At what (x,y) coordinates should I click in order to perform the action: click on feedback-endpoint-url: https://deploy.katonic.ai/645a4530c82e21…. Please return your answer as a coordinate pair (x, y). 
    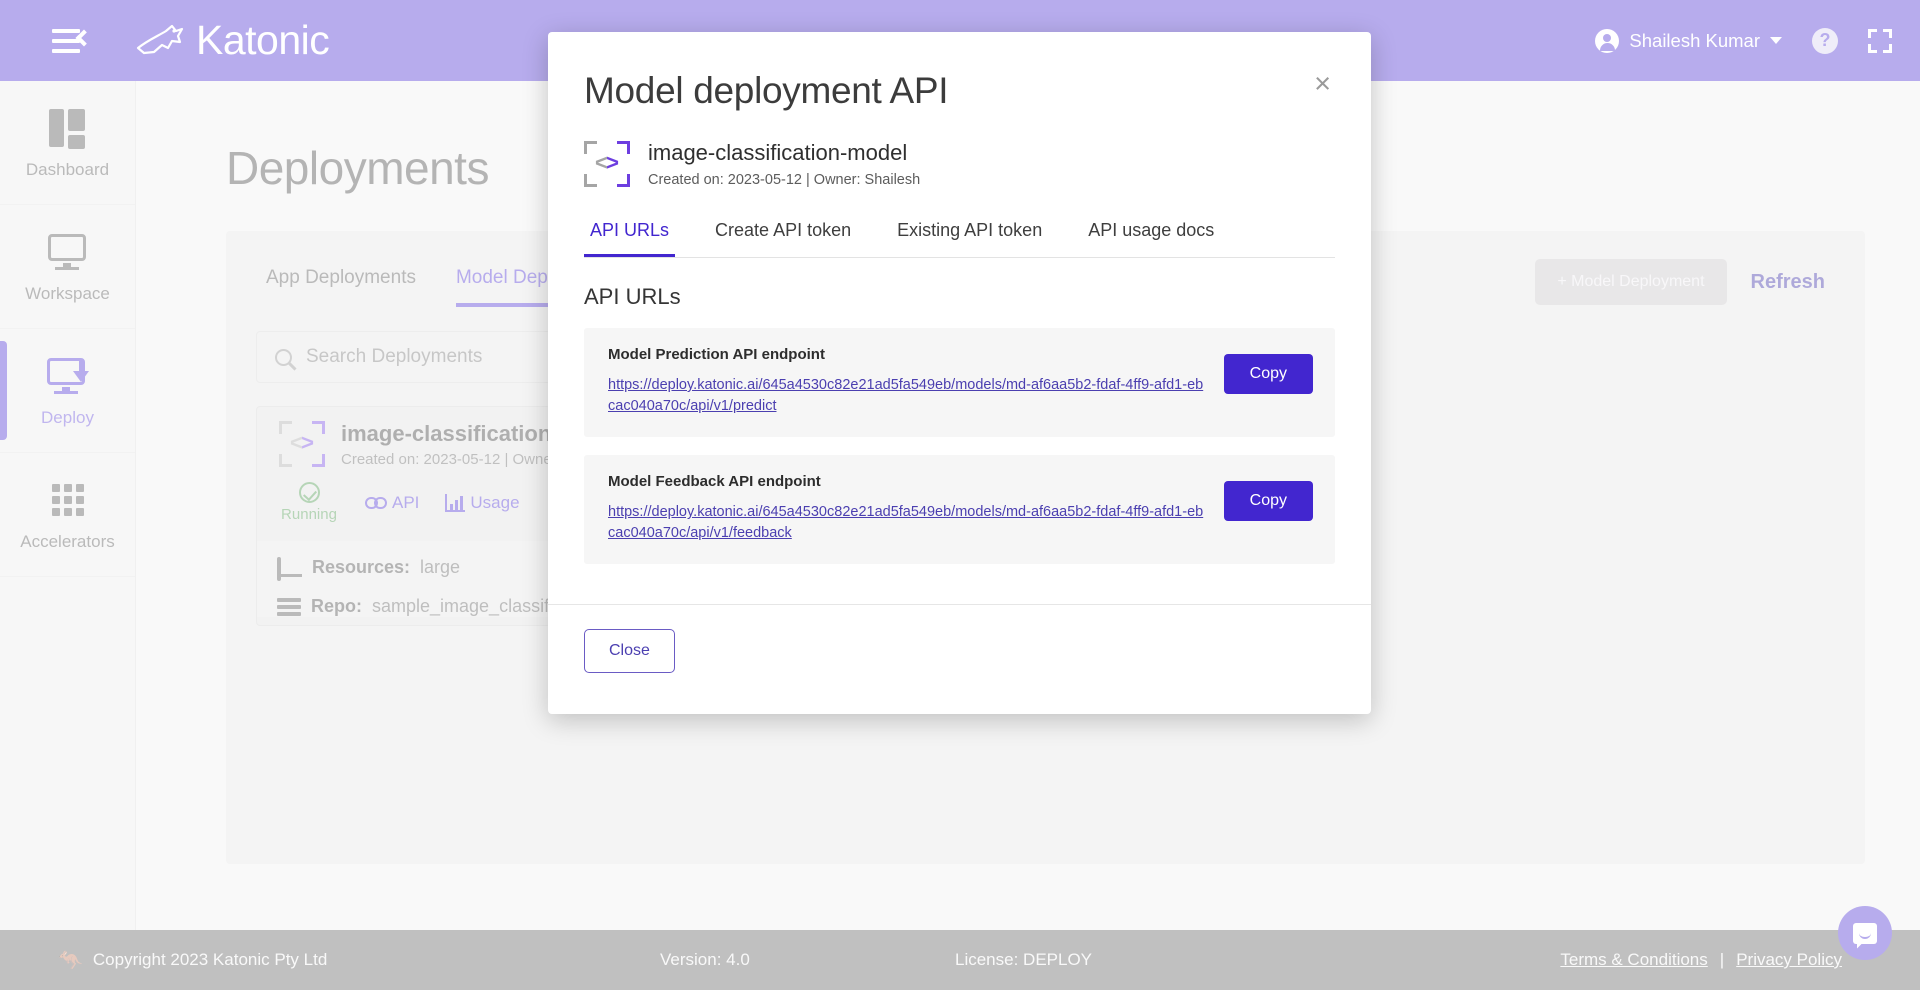
    Looking at the image, I should click on (906, 523).